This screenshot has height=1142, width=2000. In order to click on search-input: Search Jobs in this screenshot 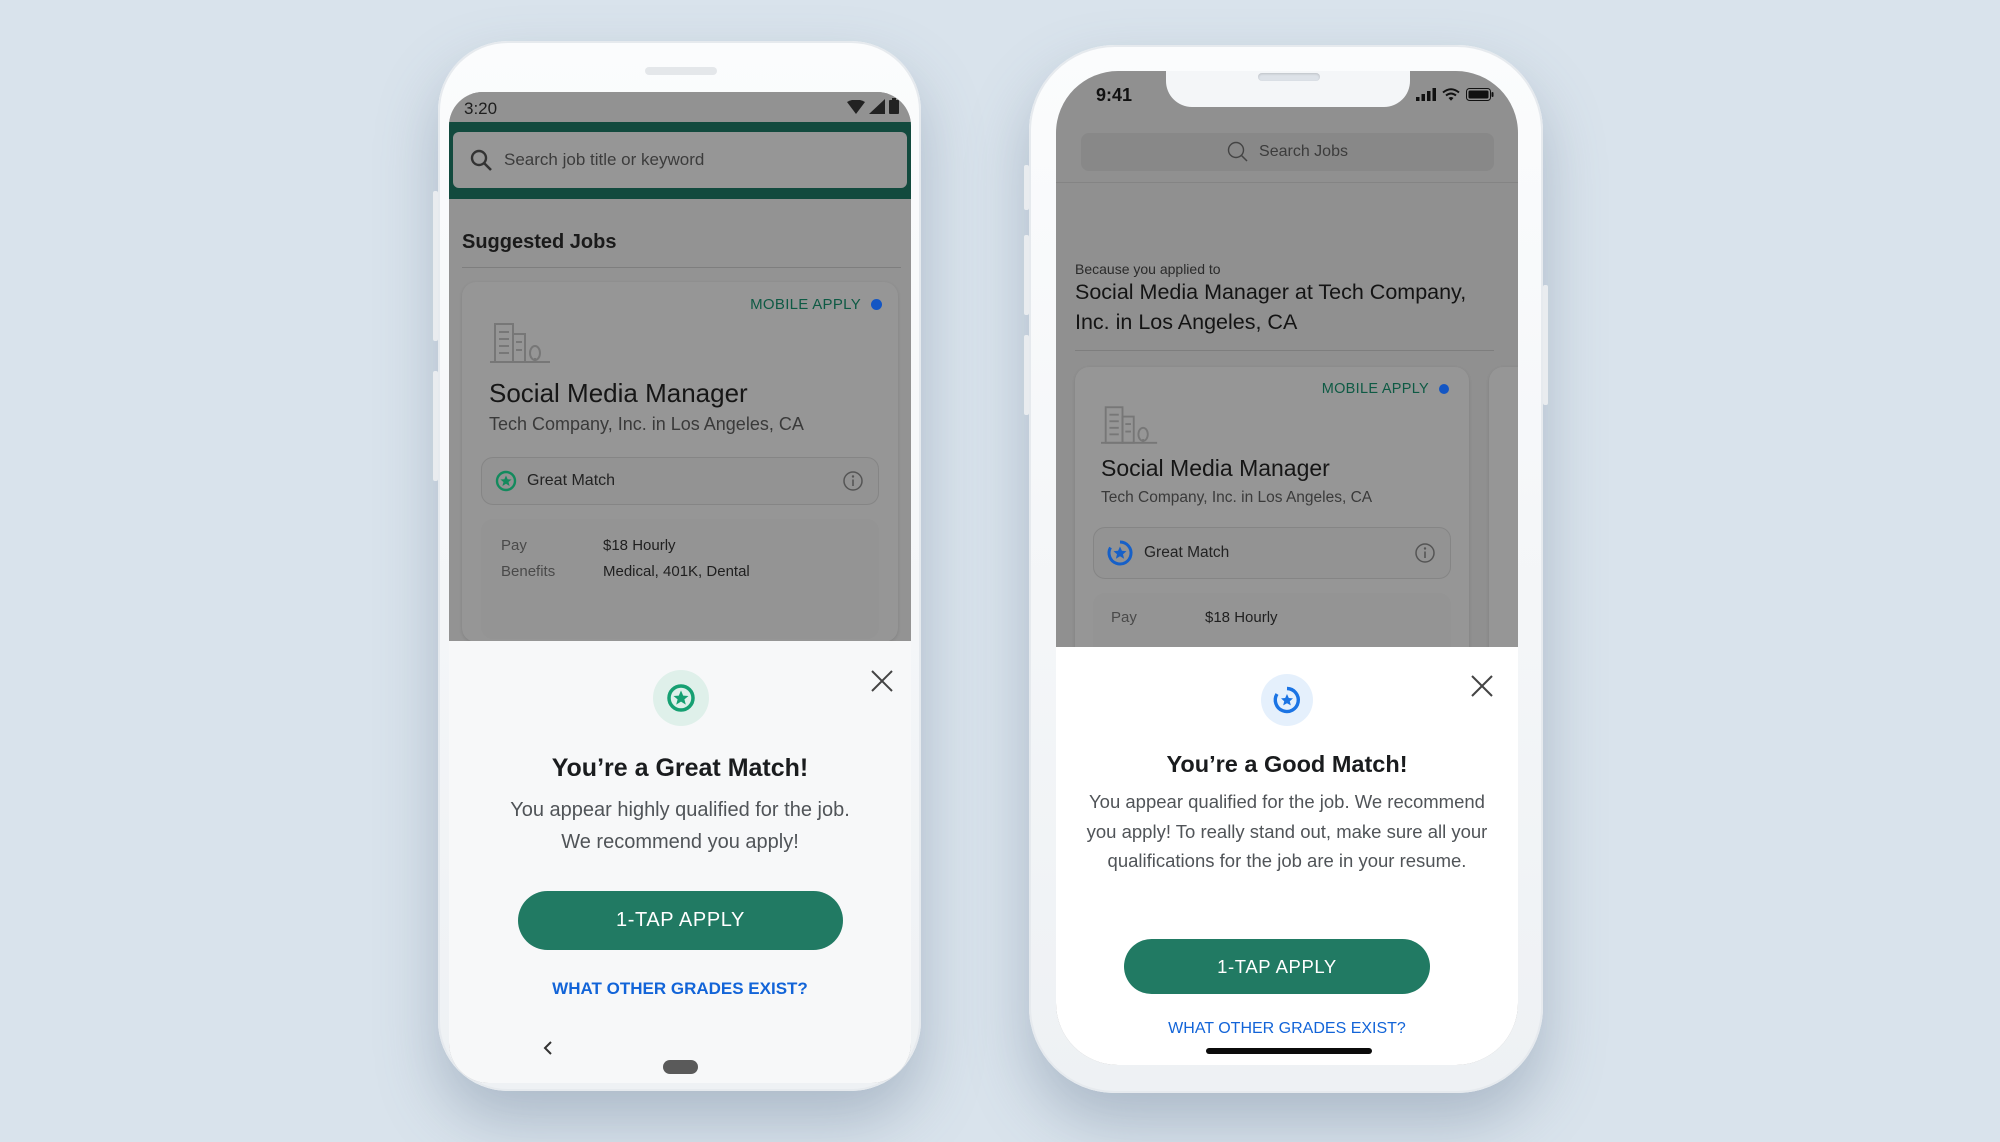, I will do `click(1287, 152)`.